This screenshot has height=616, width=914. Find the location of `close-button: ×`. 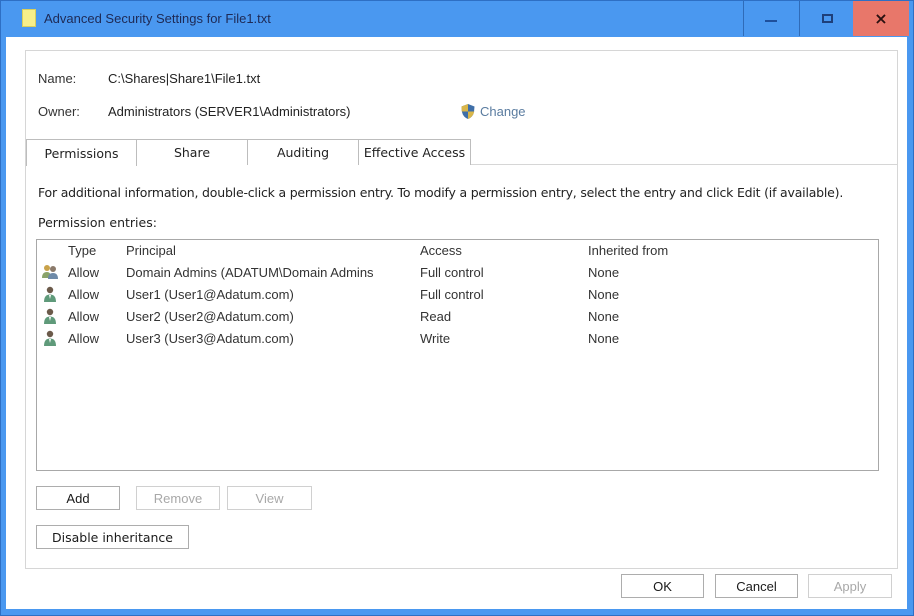

close-button: × is located at coordinates (881, 18).